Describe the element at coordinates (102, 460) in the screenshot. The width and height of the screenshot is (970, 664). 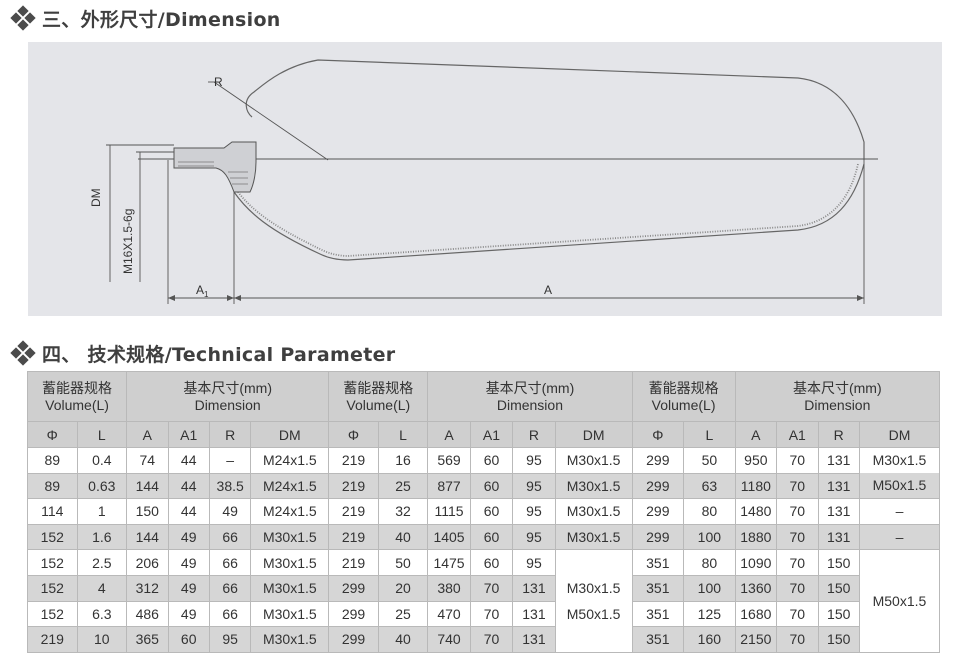
I see `table-cell: 0.4` at that location.